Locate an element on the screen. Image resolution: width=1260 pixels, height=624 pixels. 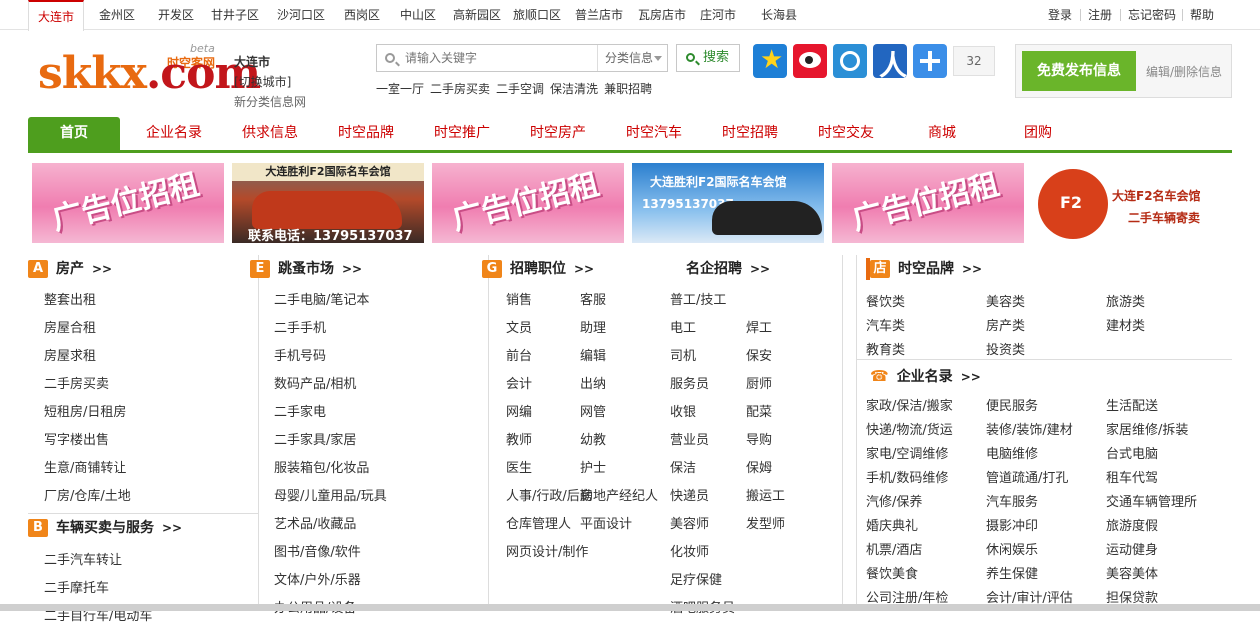
category-link: 房地产经纪人 is located at coordinates (619, 494).